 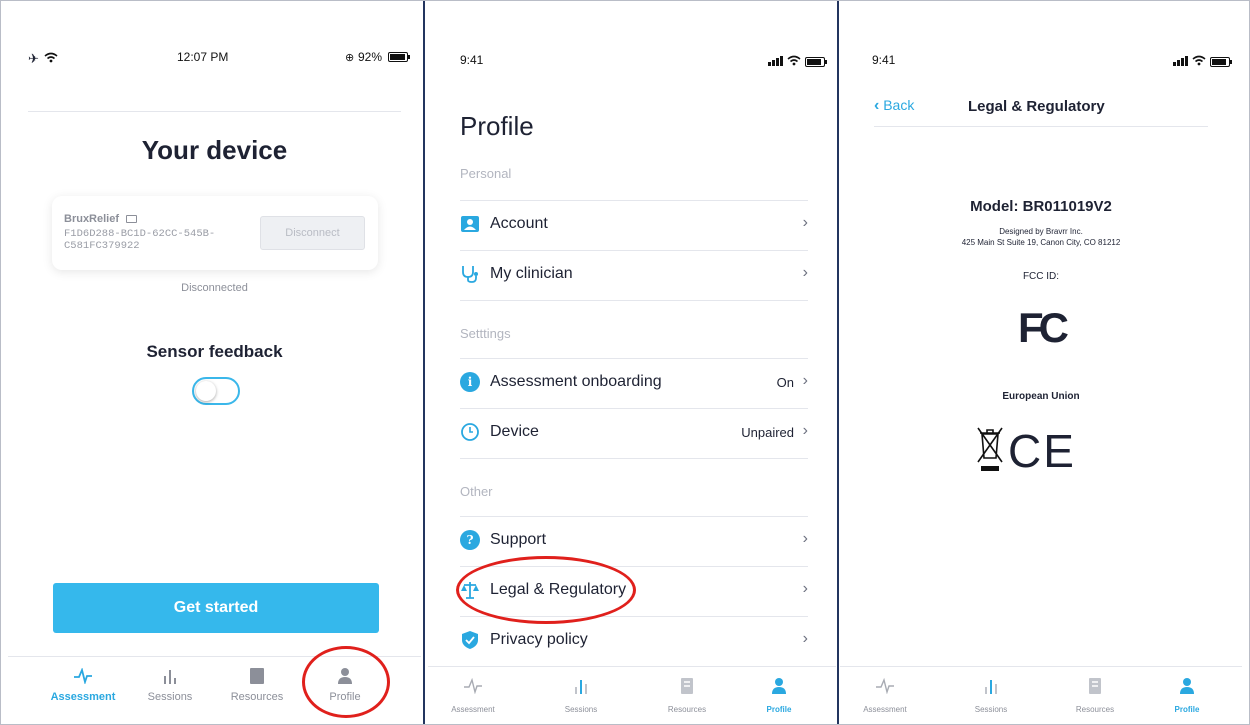 What do you see at coordinates (216, 608) in the screenshot?
I see `get-started-button: Get started` at bounding box center [216, 608].